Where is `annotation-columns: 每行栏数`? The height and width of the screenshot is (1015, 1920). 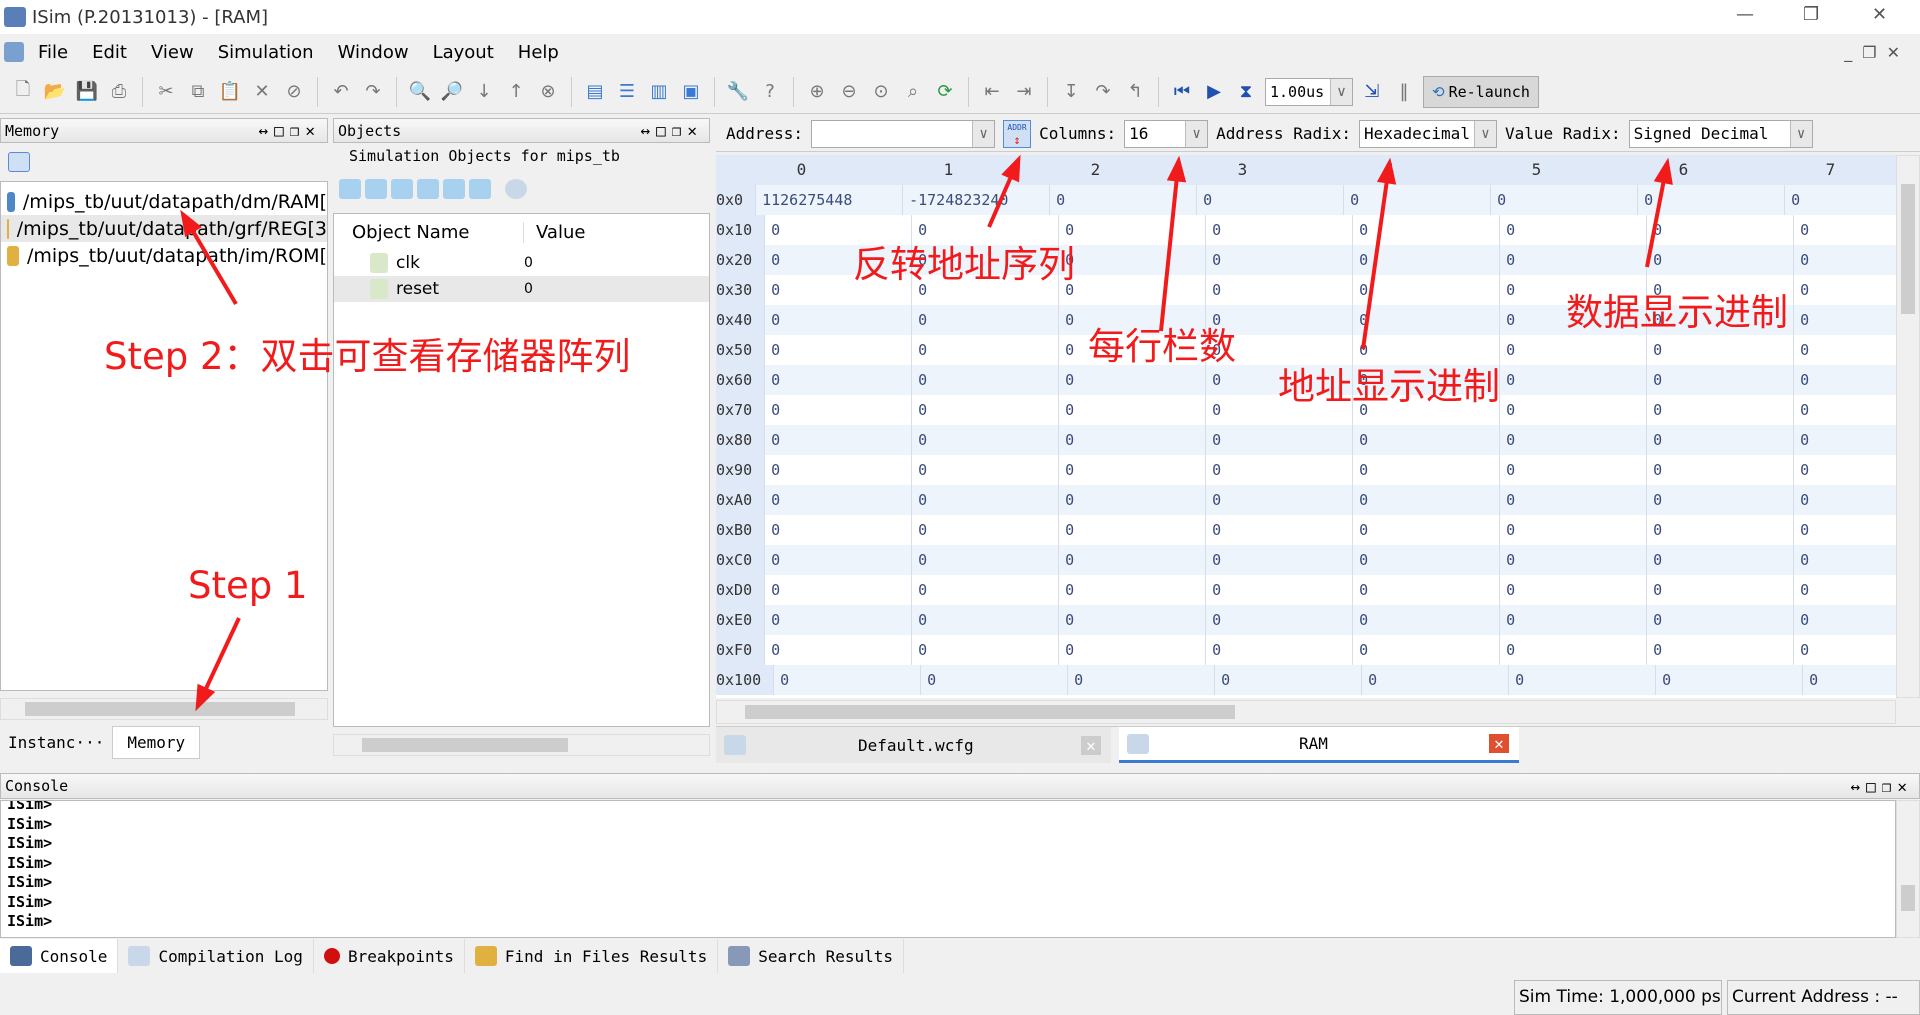
annotation-columns: 每行栏数 is located at coordinates (1162, 346).